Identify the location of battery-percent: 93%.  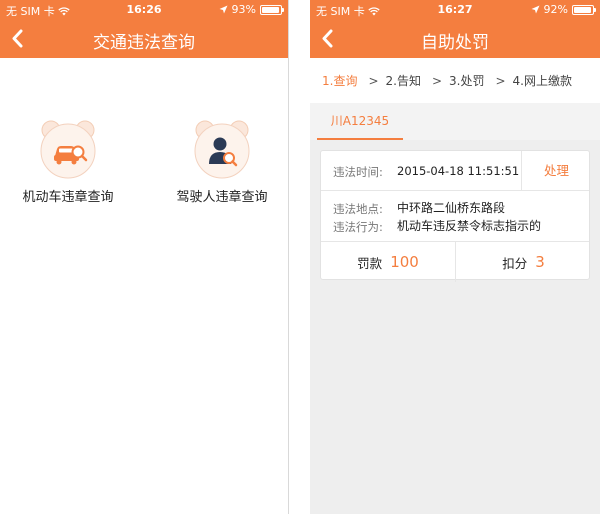
(243, 9).